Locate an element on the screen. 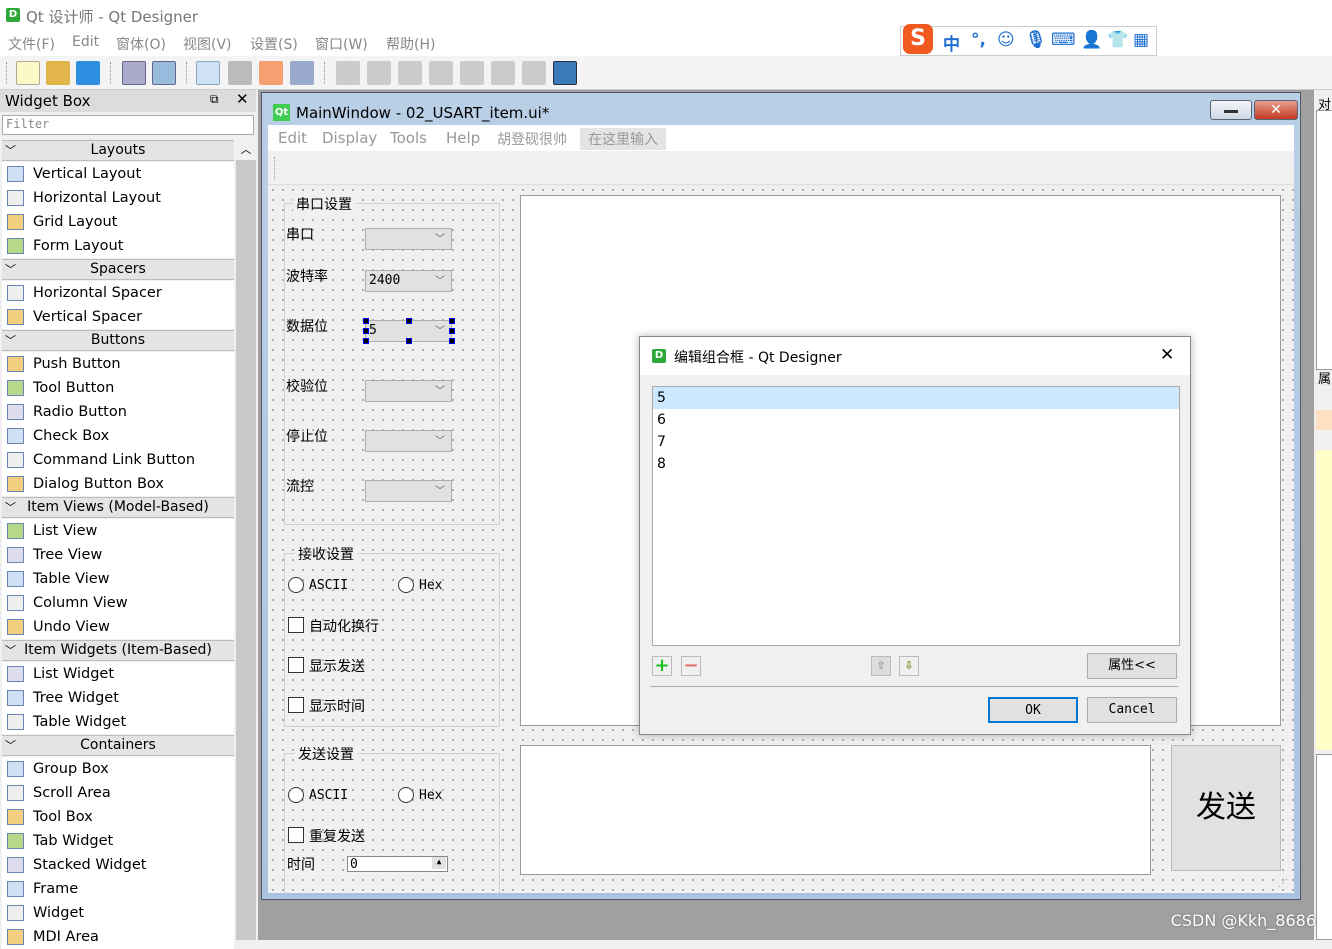  signal-slot-editor is located at coordinates (1324, 847).